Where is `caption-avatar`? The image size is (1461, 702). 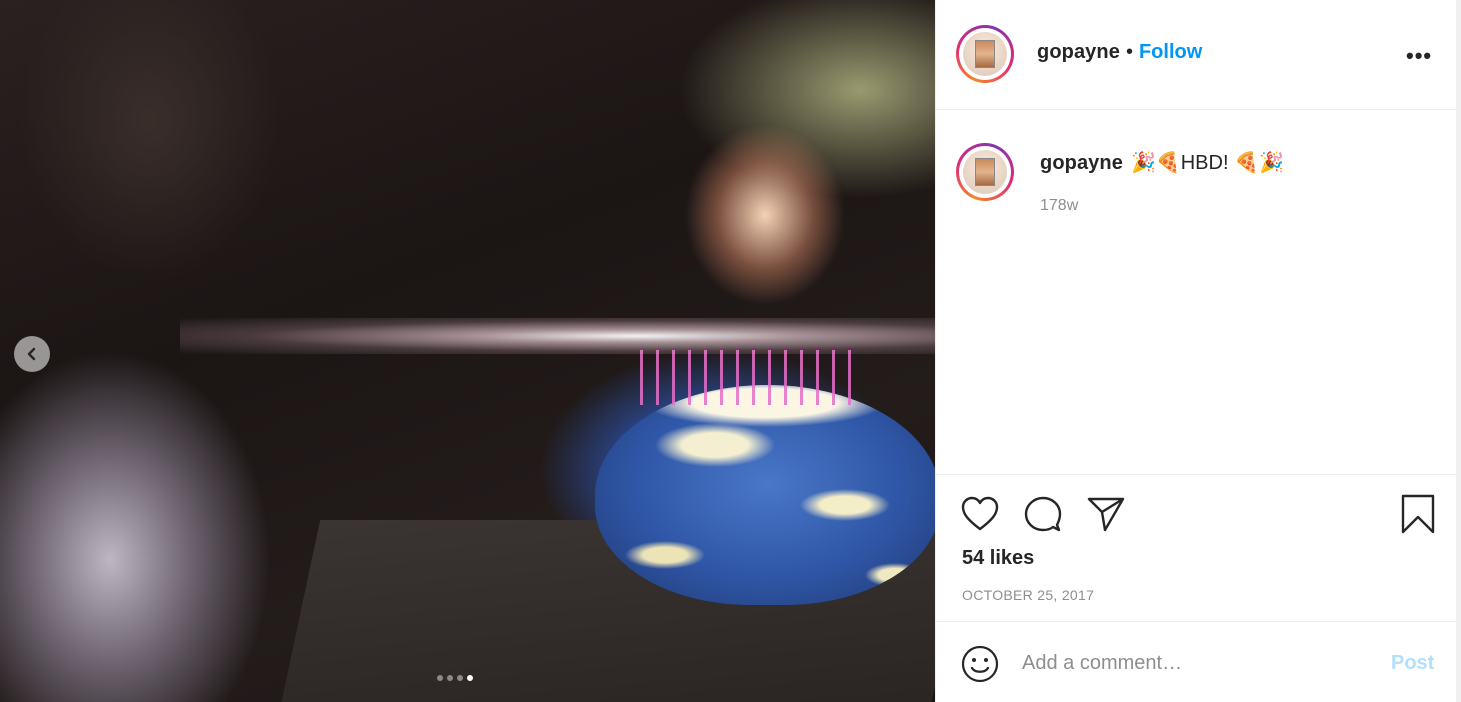
caption-avatar is located at coordinates (985, 172).